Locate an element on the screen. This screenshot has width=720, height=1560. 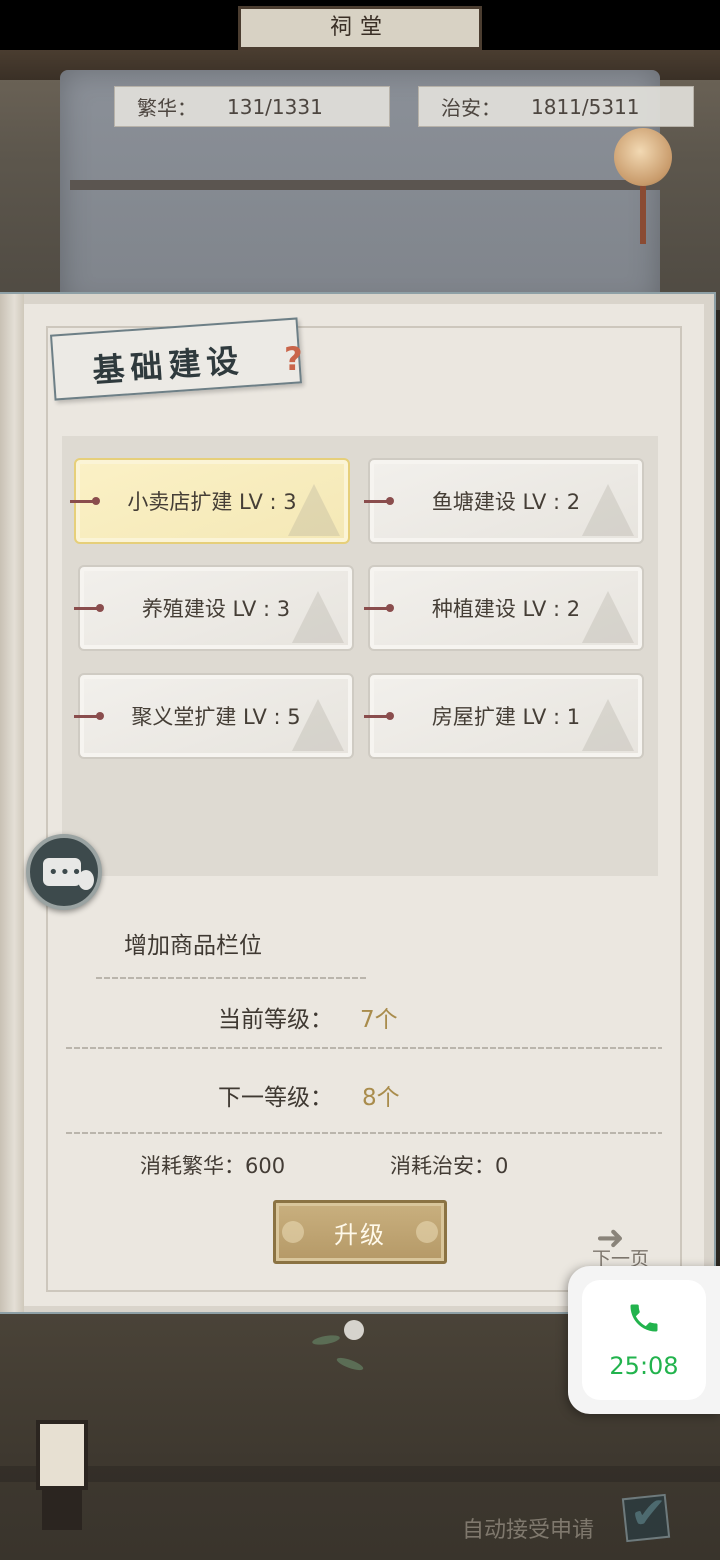
building-label: 聚义堂扩建 LV : 5 is located at coordinates (216, 717).